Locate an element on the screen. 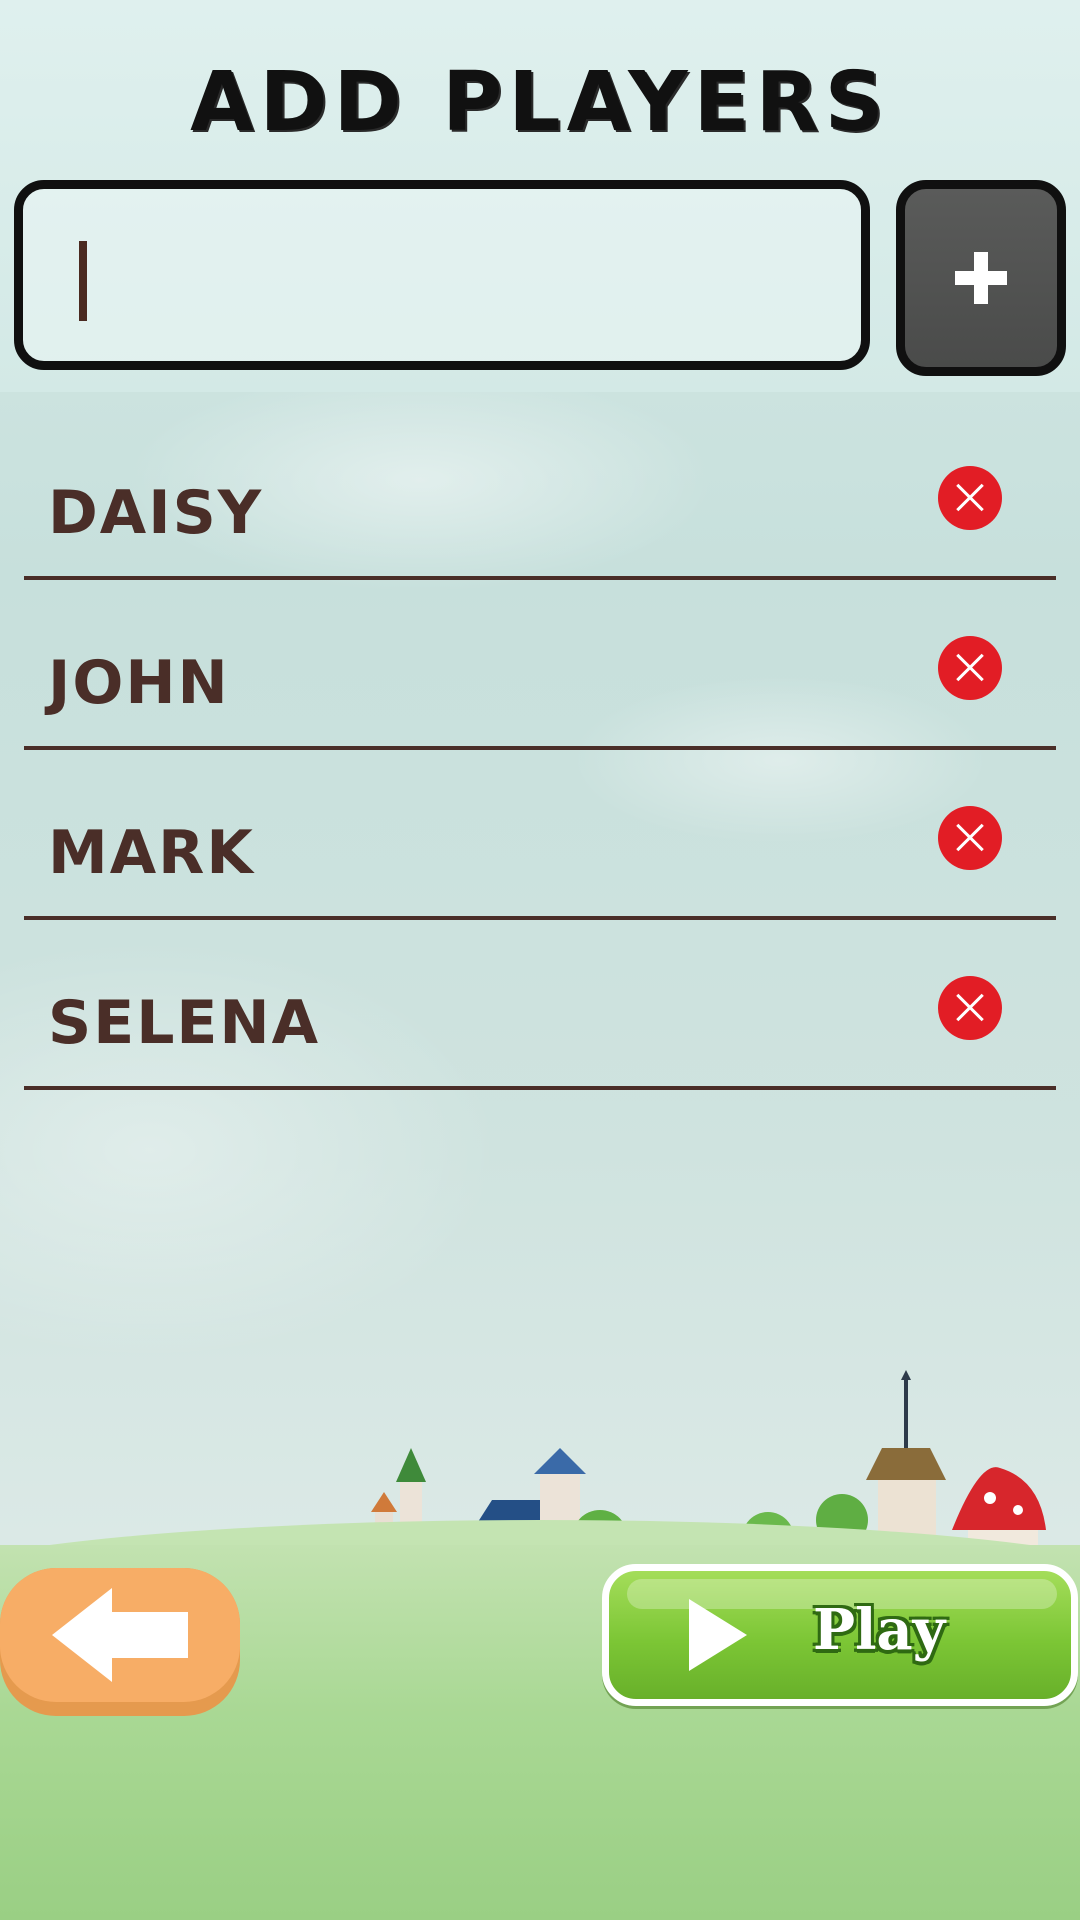  player-name: MARK is located at coordinates (151, 853).